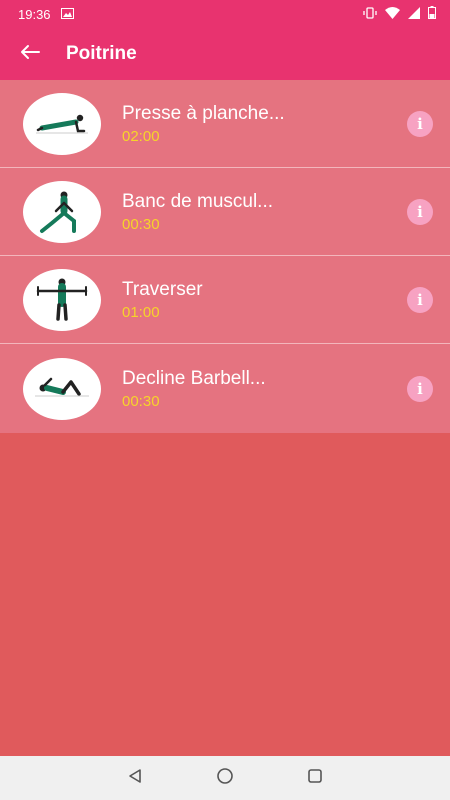 This screenshot has height=800, width=450. I want to click on exercise-row: Banc de muscul... 00:30 i, so click(225, 212).